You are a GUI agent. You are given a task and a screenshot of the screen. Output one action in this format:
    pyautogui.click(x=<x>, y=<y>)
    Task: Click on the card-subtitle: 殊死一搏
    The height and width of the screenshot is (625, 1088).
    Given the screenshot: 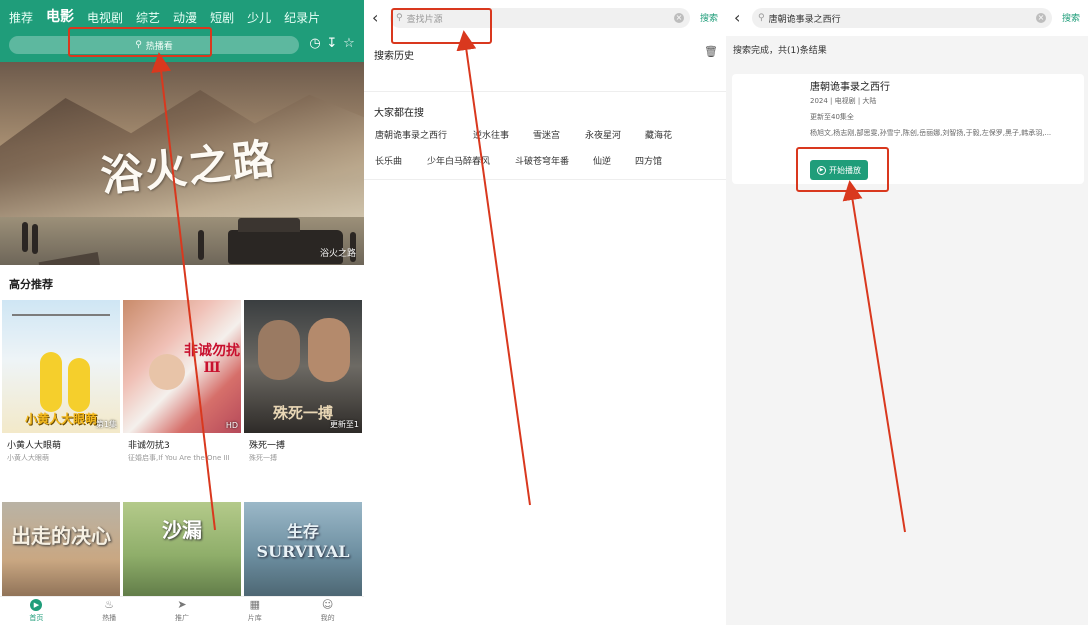 What is the action you would take?
    pyautogui.click(x=263, y=458)
    